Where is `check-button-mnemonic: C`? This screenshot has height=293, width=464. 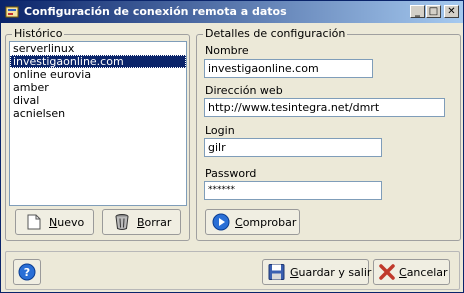
check-button-mnemonic: C is located at coordinates (239, 222).